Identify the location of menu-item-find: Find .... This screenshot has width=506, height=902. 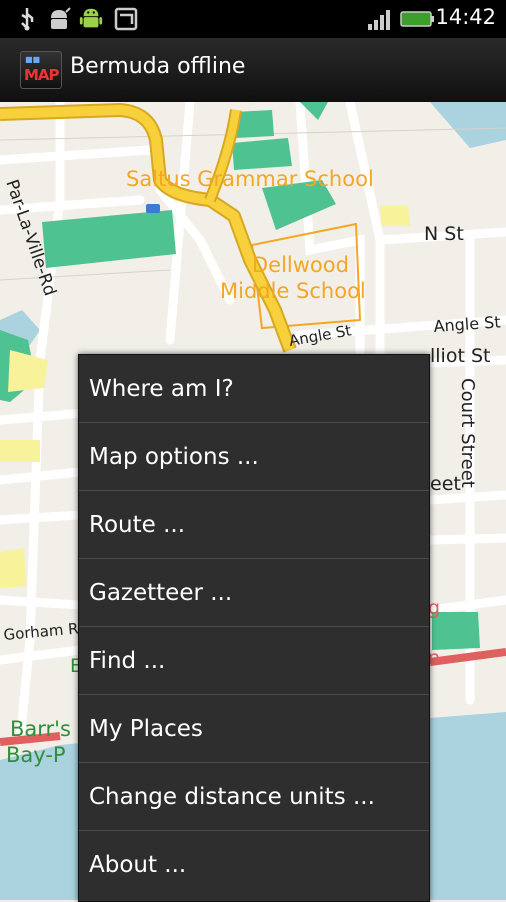
(254, 661).